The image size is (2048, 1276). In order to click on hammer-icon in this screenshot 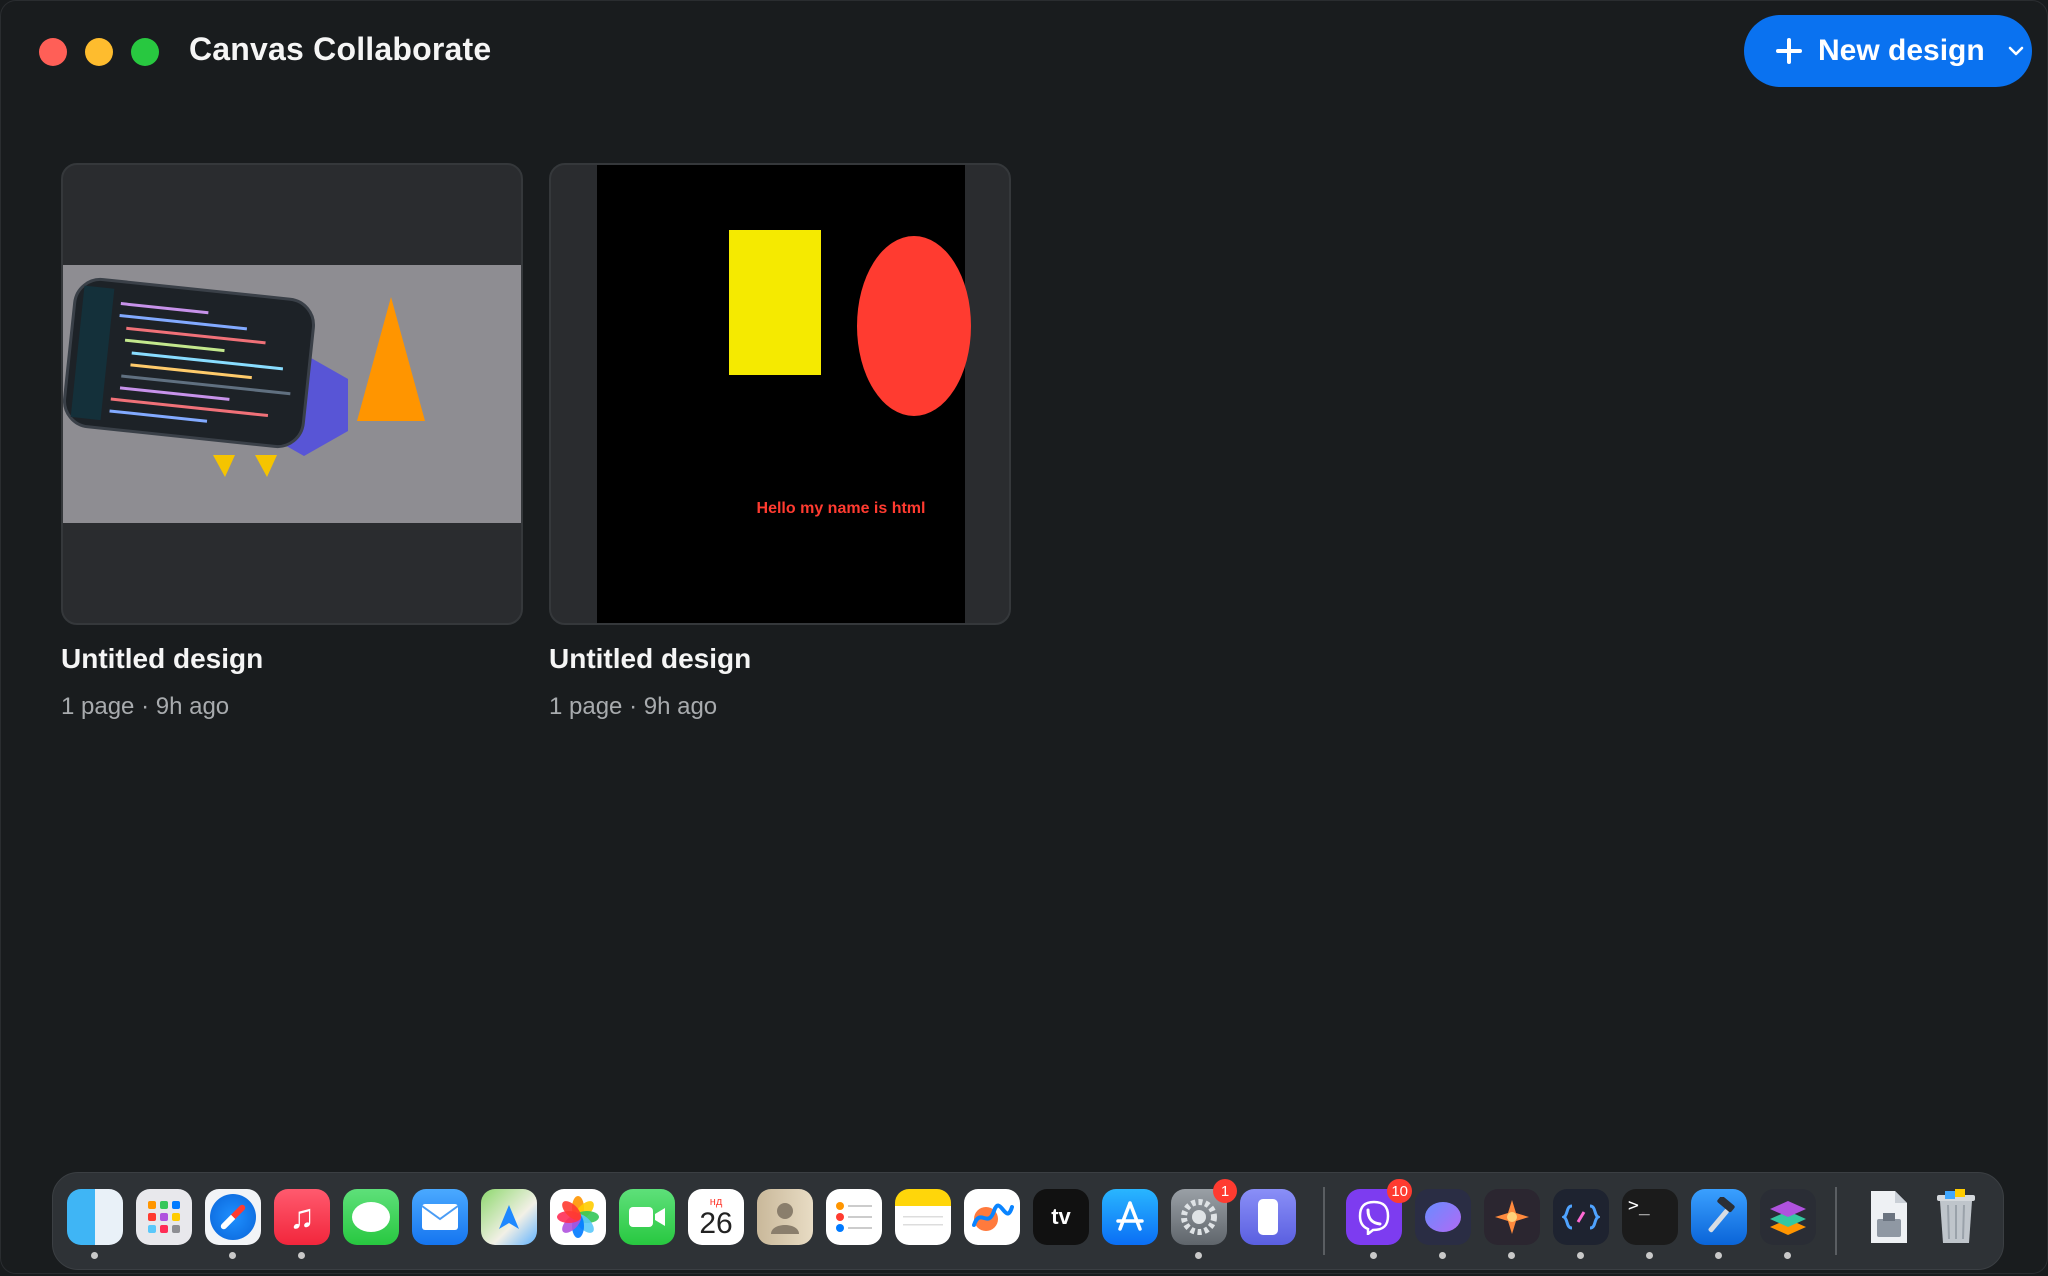, I will do `click(1721, 1215)`.